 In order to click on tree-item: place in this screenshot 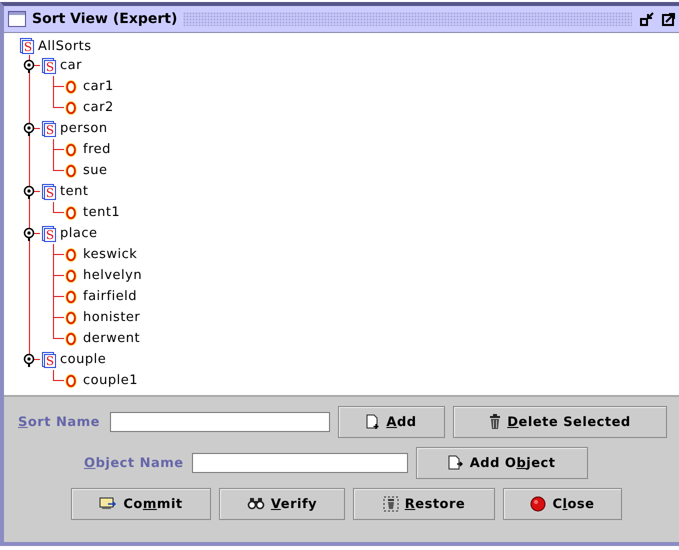, I will do `click(79, 233)`.